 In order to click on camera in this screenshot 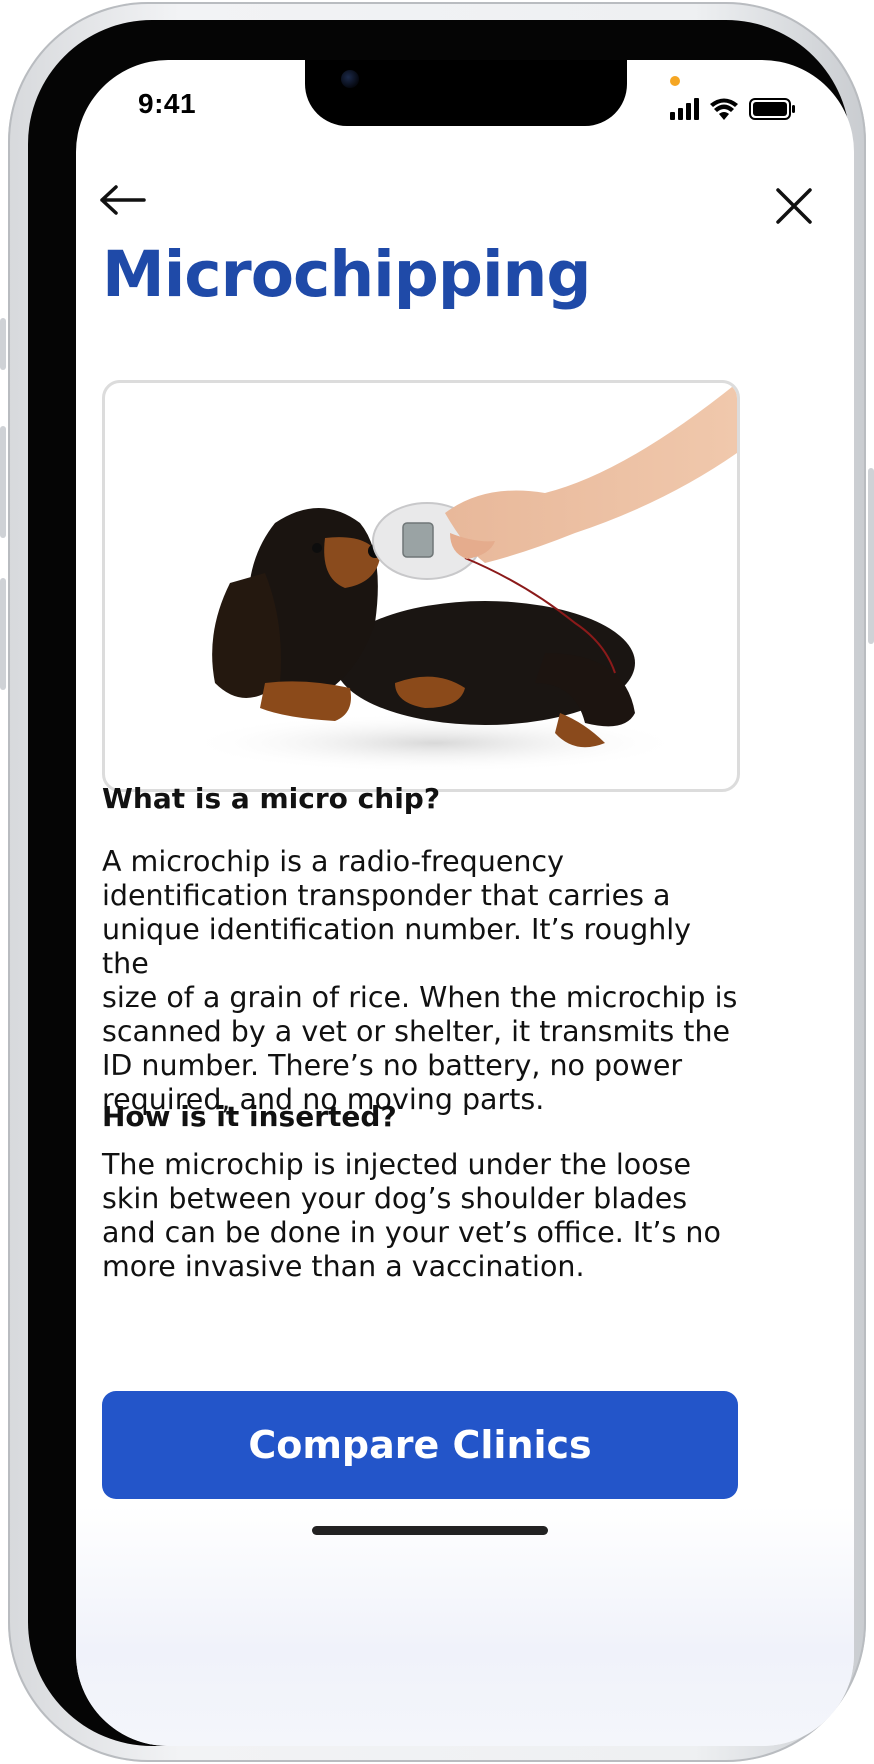, I will do `click(350, 79)`.